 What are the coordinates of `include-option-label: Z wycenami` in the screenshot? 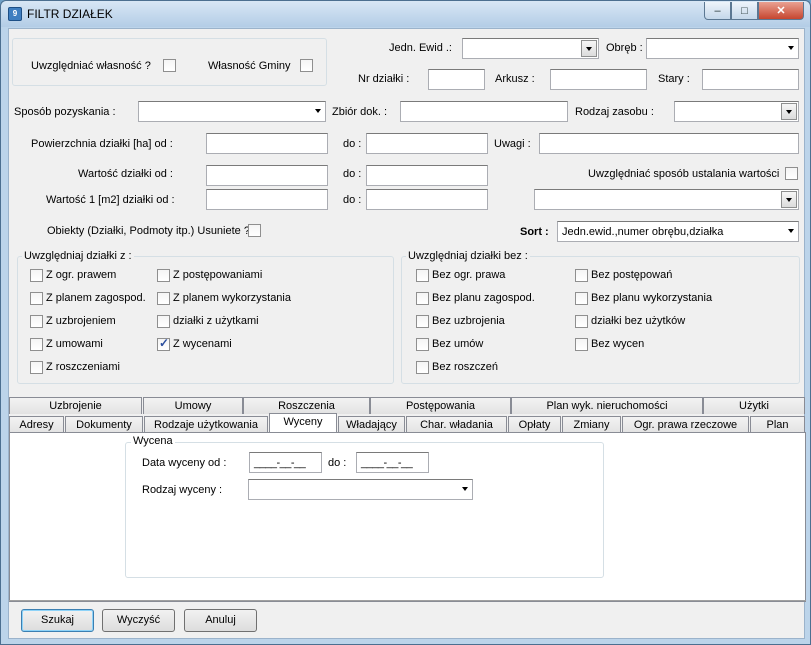 It's located at (202, 344).